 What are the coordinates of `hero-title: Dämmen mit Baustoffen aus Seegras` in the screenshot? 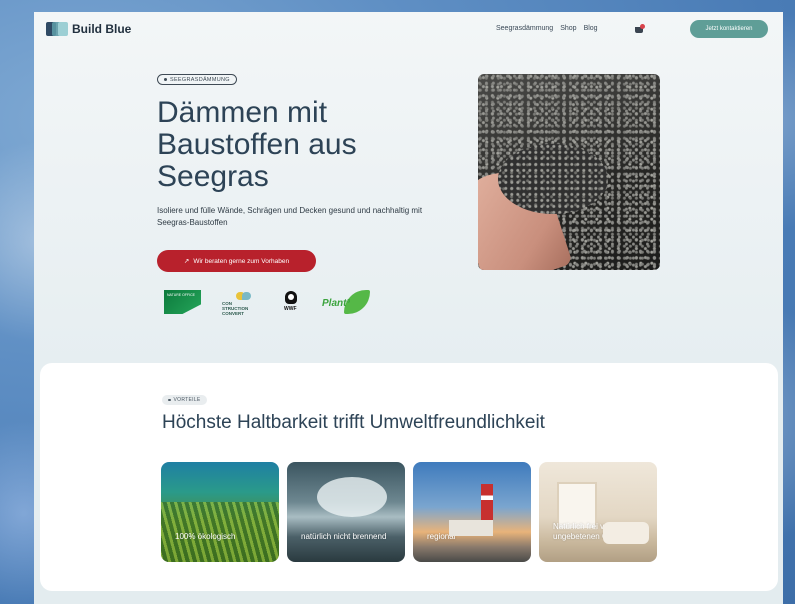 It's located at (257, 144).